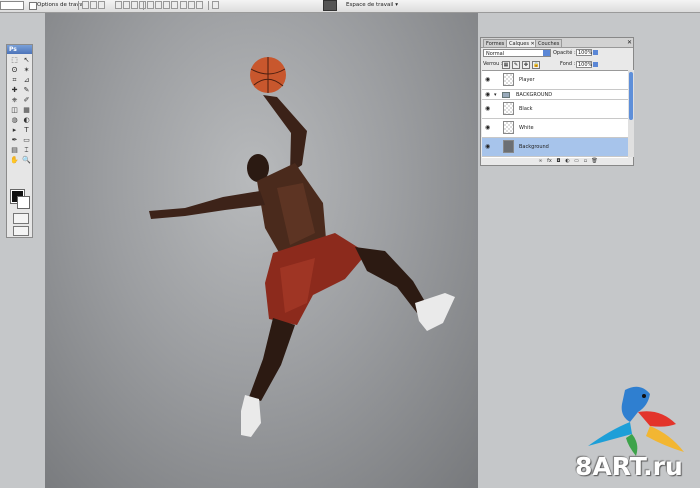 This screenshot has width=700, height=488. What do you see at coordinates (629, 466) in the screenshot?
I see `watermark-text: 8ART.ru` at bounding box center [629, 466].